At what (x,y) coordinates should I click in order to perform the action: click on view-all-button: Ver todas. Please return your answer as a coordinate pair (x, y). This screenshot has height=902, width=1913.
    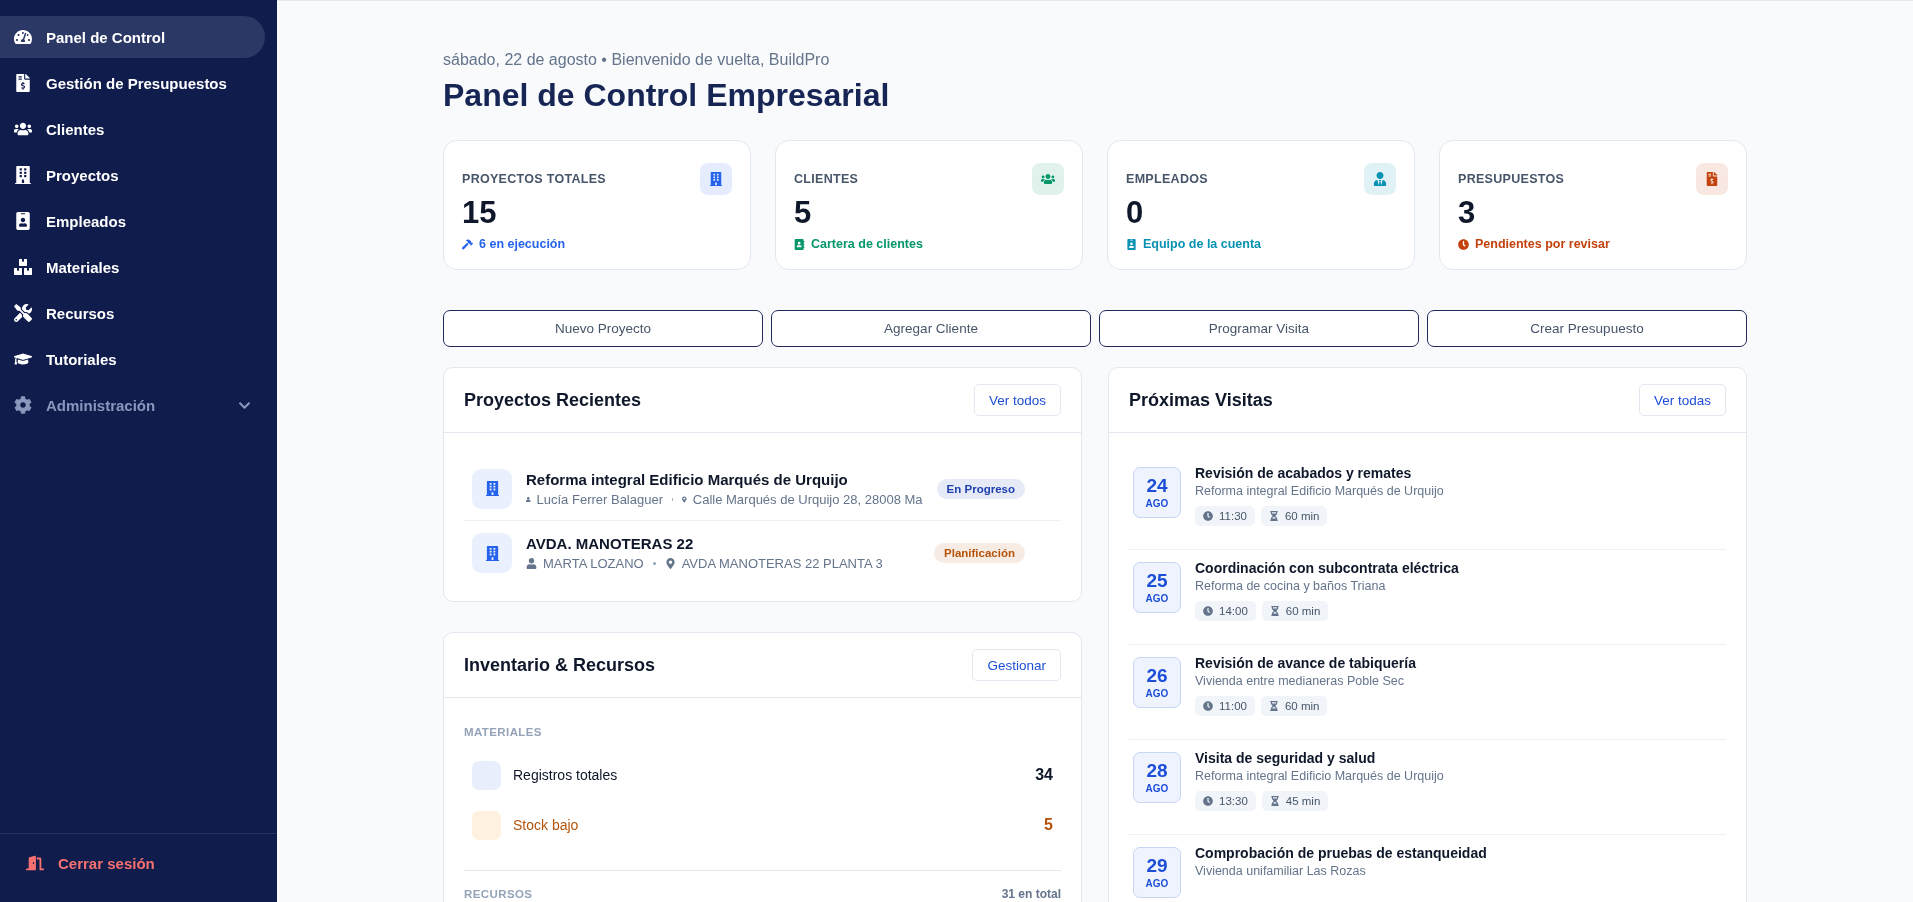
    Looking at the image, I should click on (1682, 400).